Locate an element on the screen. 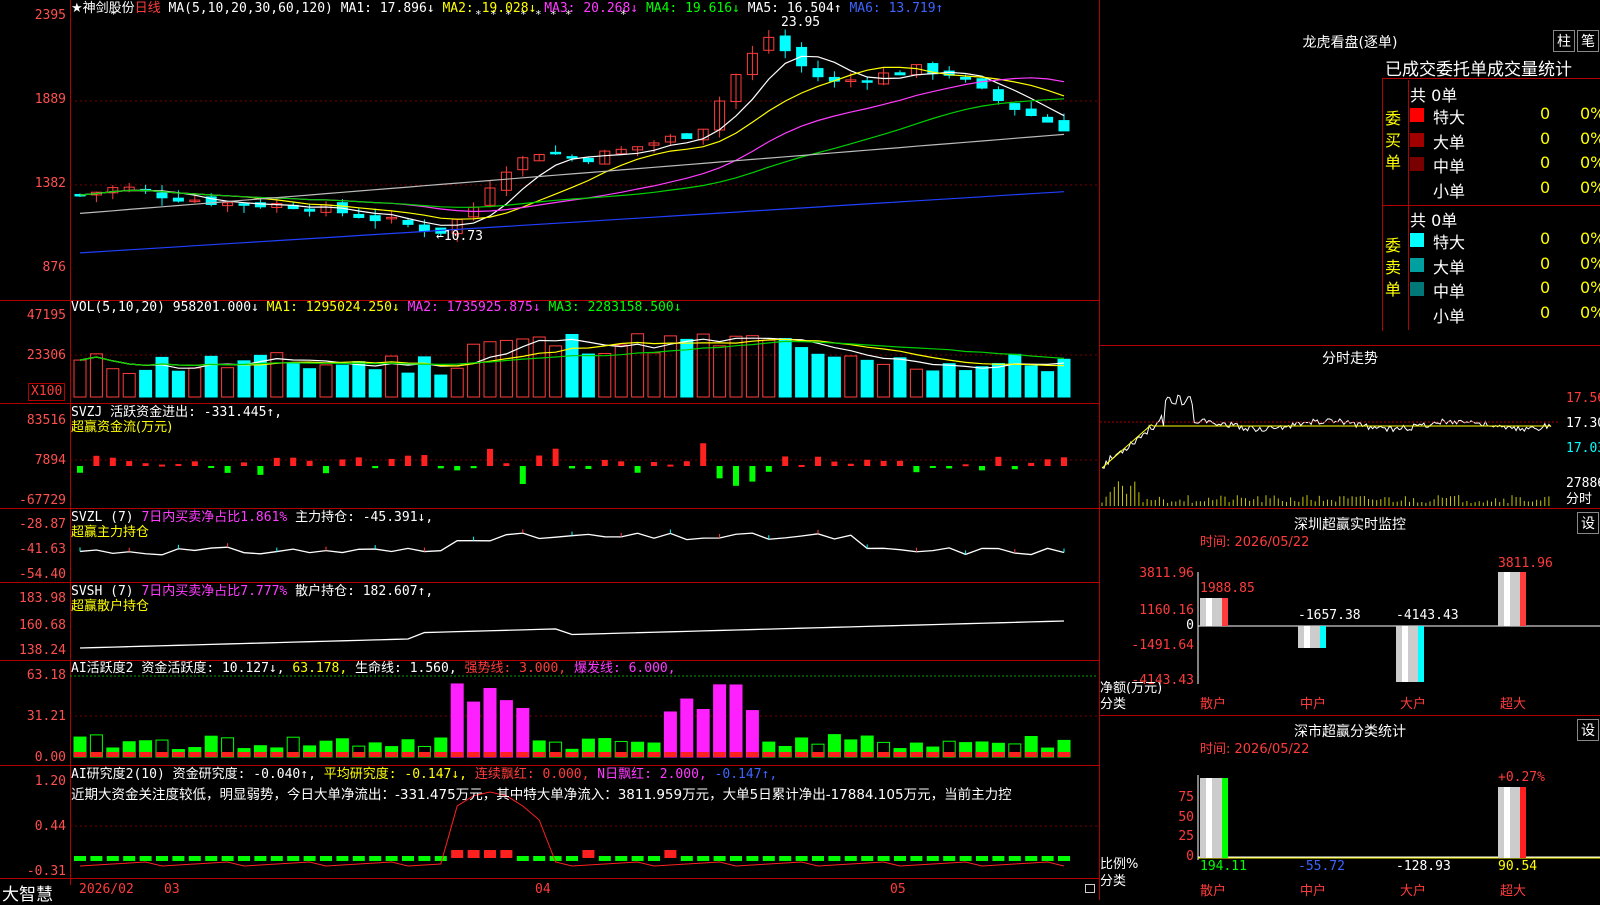  svsh-title-c: 散户持仓: 182.607↑, is located at coordinates (364, 591).